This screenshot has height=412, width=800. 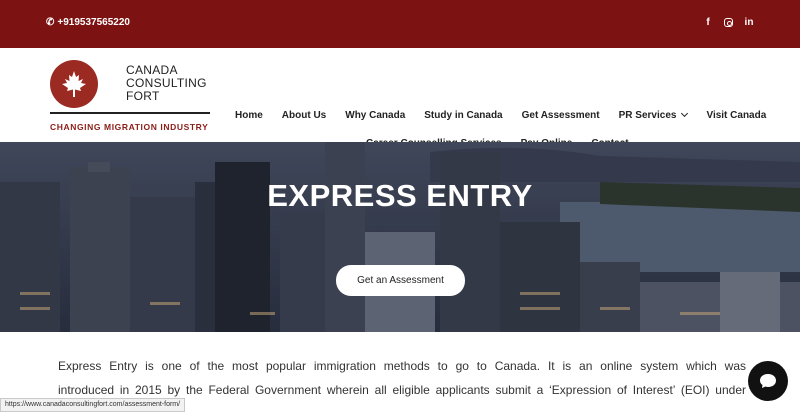 I want to click on phone-contact: ✆ +919537565220, so click(x=88, y=22).